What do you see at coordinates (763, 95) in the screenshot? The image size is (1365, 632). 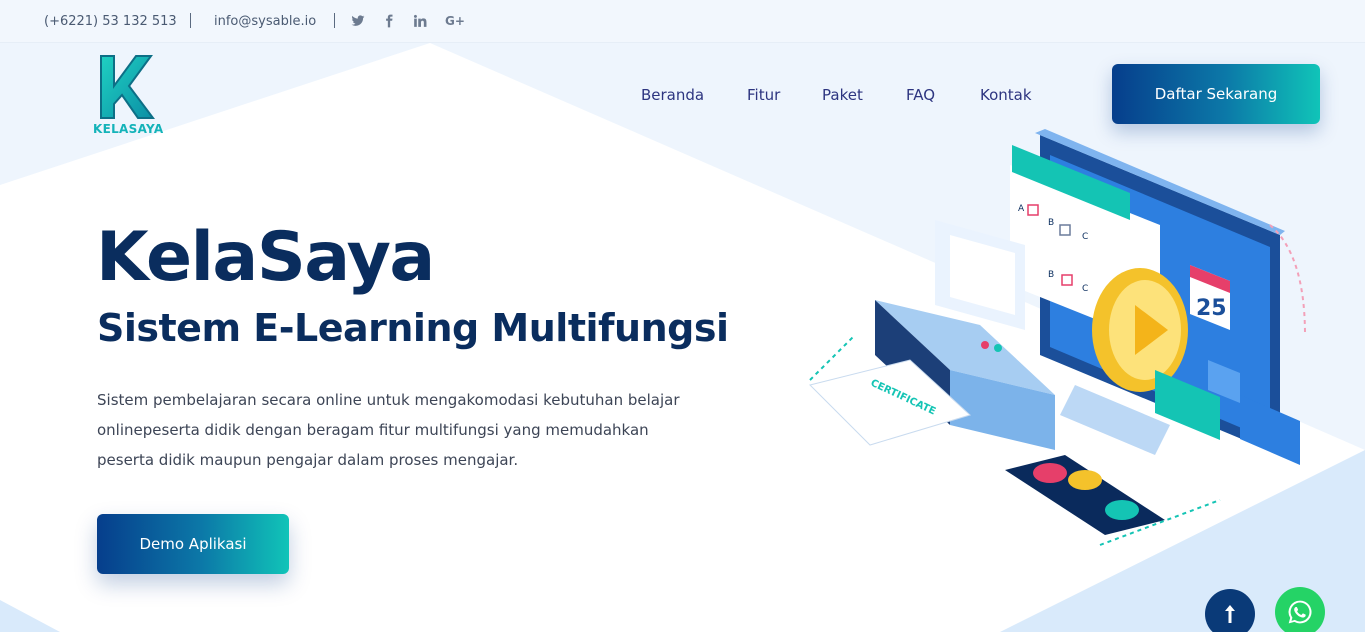 I see `nav-item-fitur: Fitur` at bounding box center [763, 95].